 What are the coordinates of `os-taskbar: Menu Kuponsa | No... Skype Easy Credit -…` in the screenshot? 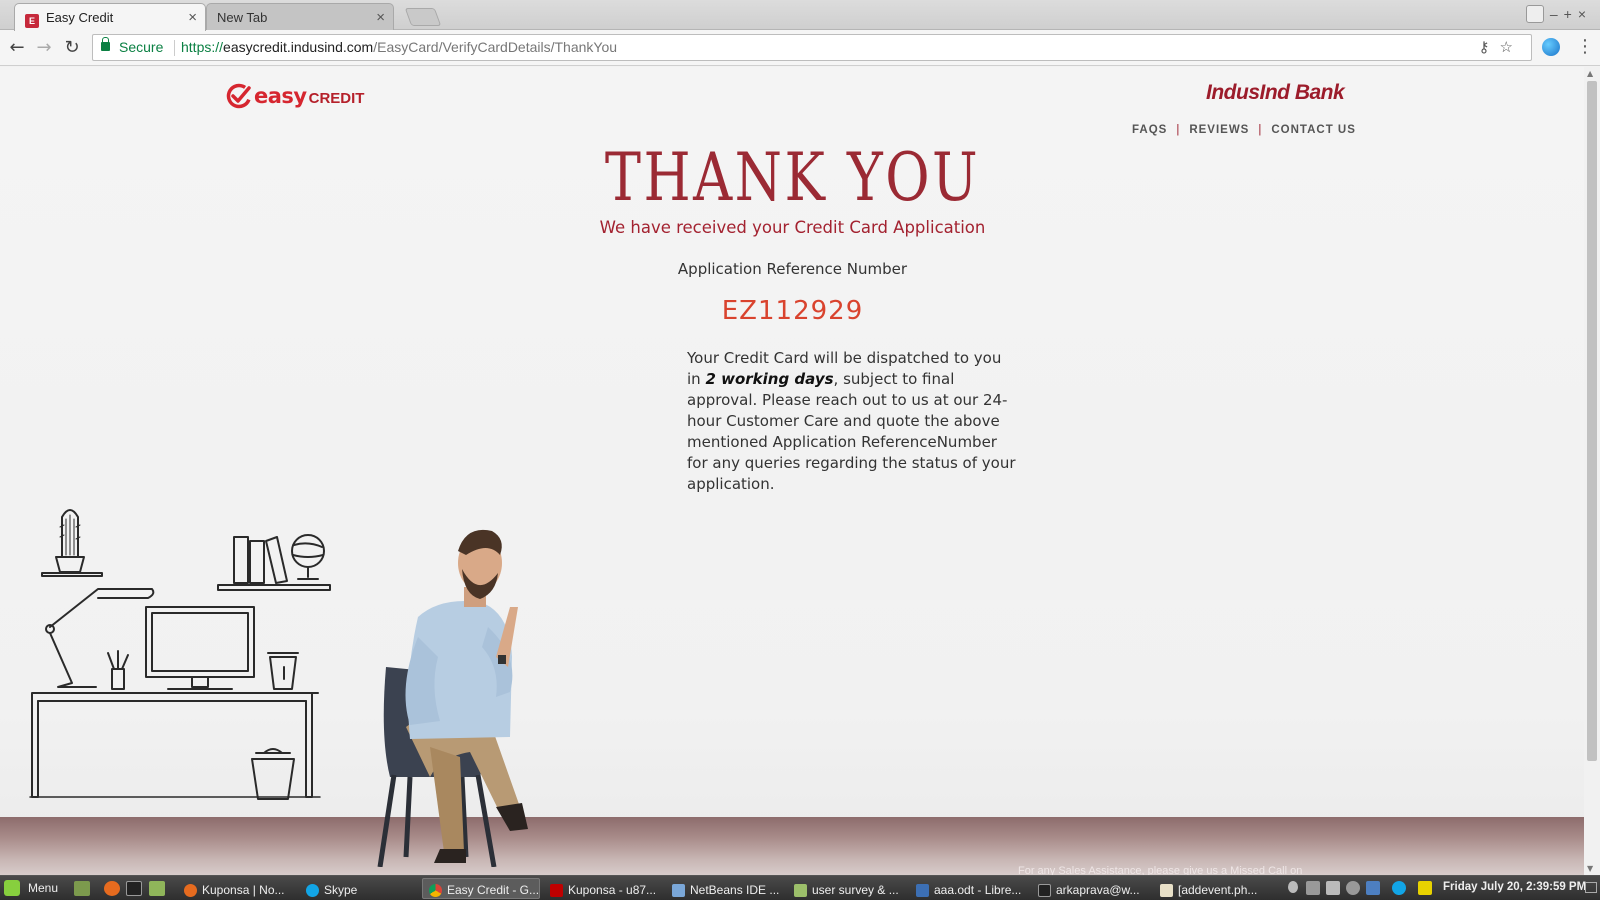 It's located at (800, 887).